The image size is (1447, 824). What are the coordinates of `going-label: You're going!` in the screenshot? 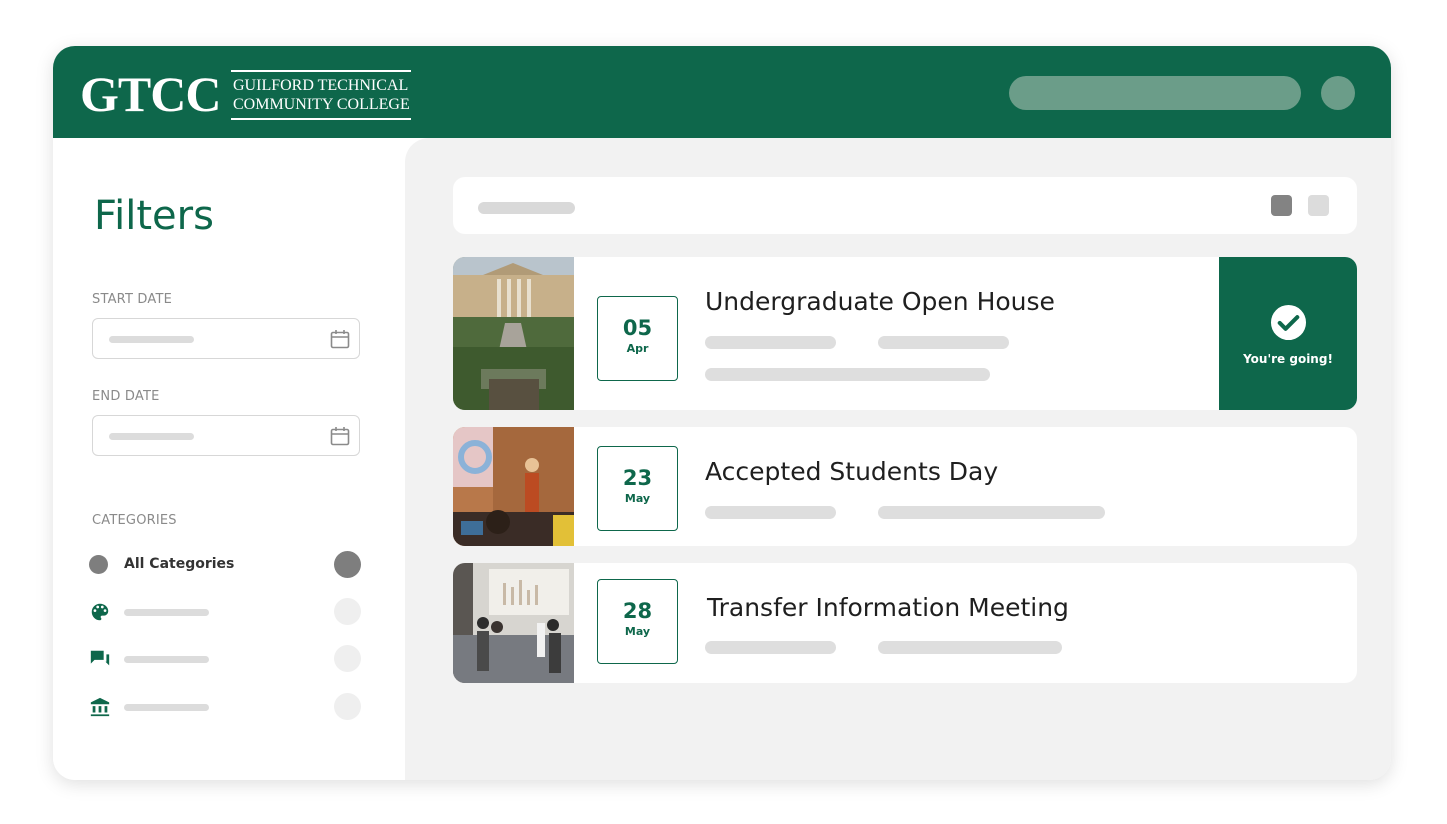 It's located at (1288, 359).